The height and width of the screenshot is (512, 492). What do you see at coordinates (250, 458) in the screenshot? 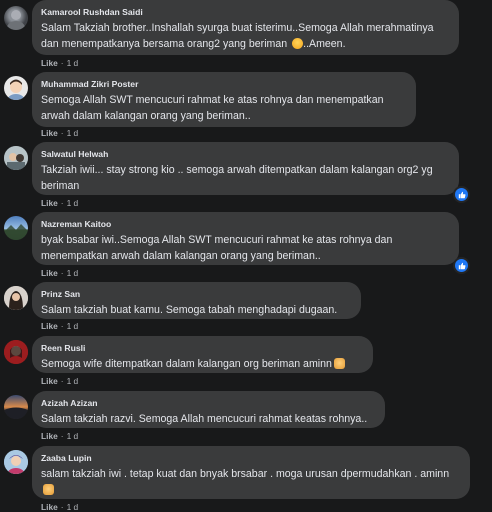
I see `comment-author: Zaaba Lupin` at bounding box center [250, 458].